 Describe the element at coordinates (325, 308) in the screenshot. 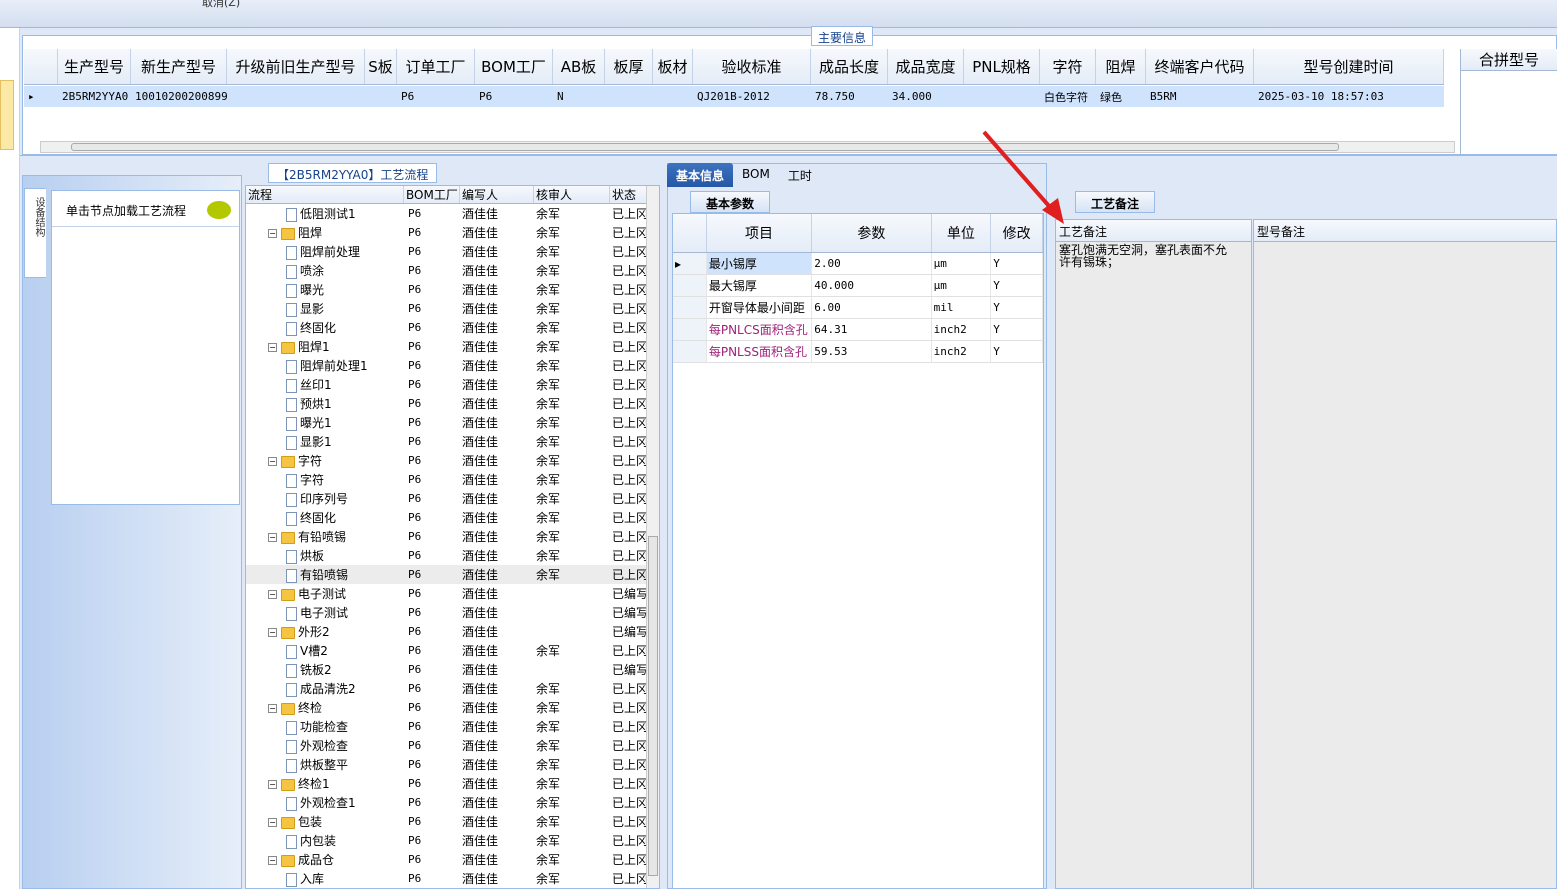

I see `tree-node: 显影` at that location.